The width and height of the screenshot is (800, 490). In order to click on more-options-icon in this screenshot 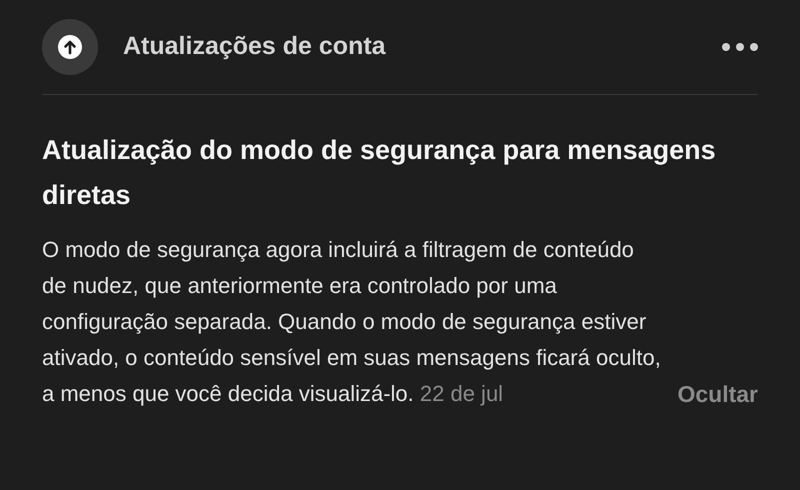, I will do `click(740, 47)`.